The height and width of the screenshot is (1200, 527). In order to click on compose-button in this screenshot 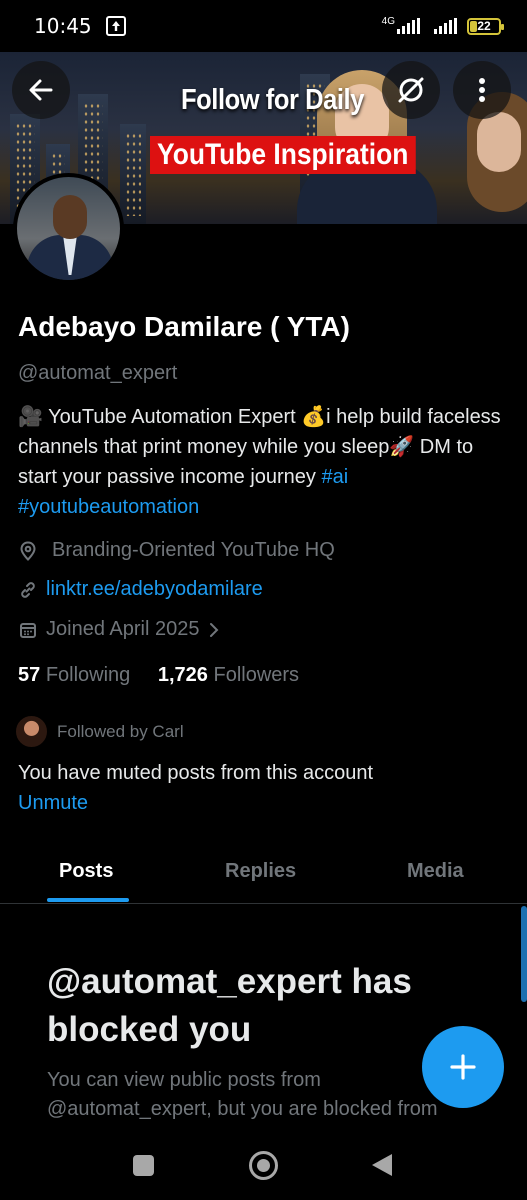, I will do `click(463, 1067)`.